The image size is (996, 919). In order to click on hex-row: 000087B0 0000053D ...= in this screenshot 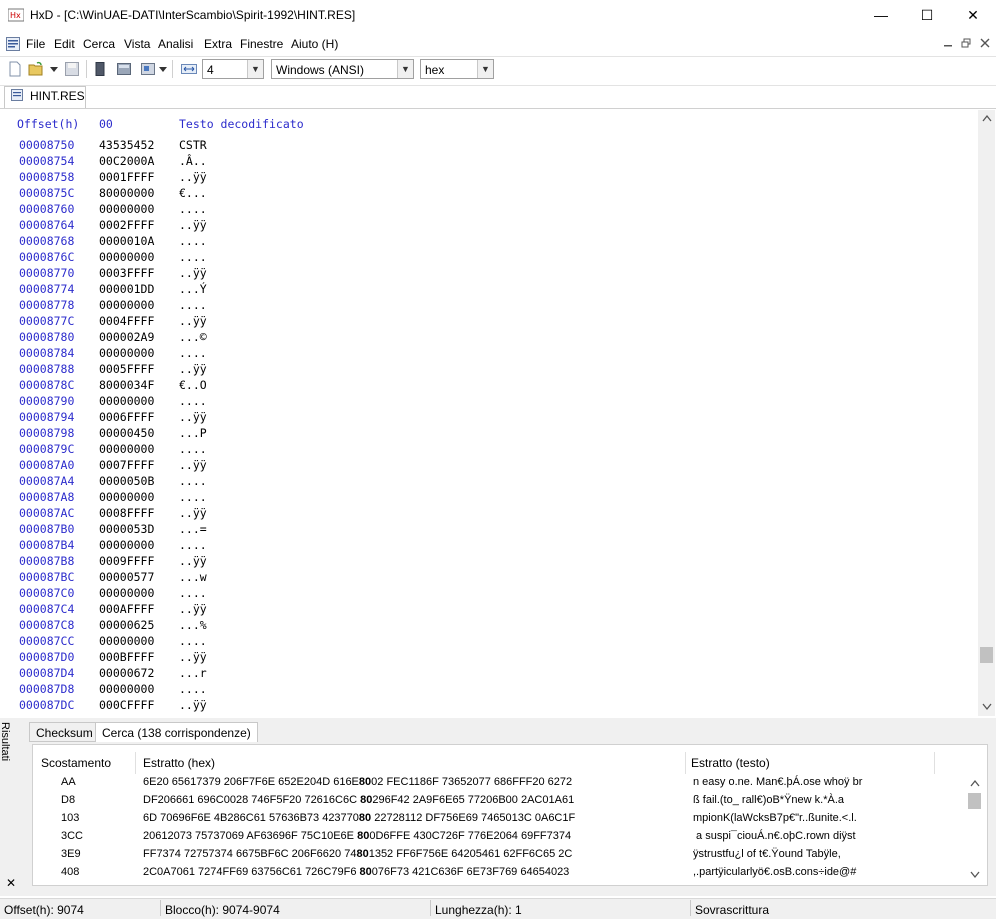, I will do `click(200, 530)`.